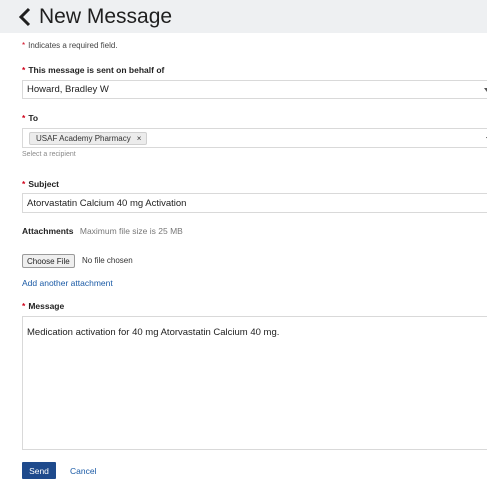 This screenshot has height=480, width=487. I want to click on subject-input: Atorvastatin Calcium 40 mg Activation, so click(254, 203).